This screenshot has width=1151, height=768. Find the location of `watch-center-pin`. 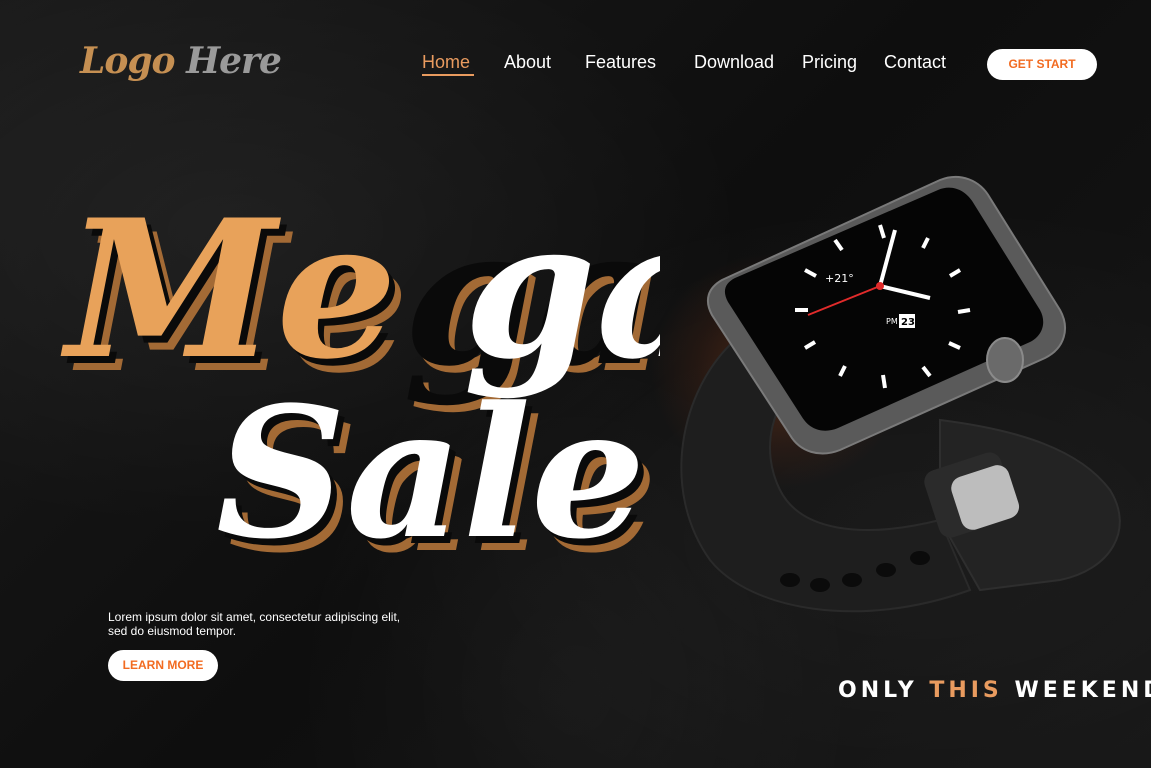

watch-center-pin is located at coordinates (880, 286).